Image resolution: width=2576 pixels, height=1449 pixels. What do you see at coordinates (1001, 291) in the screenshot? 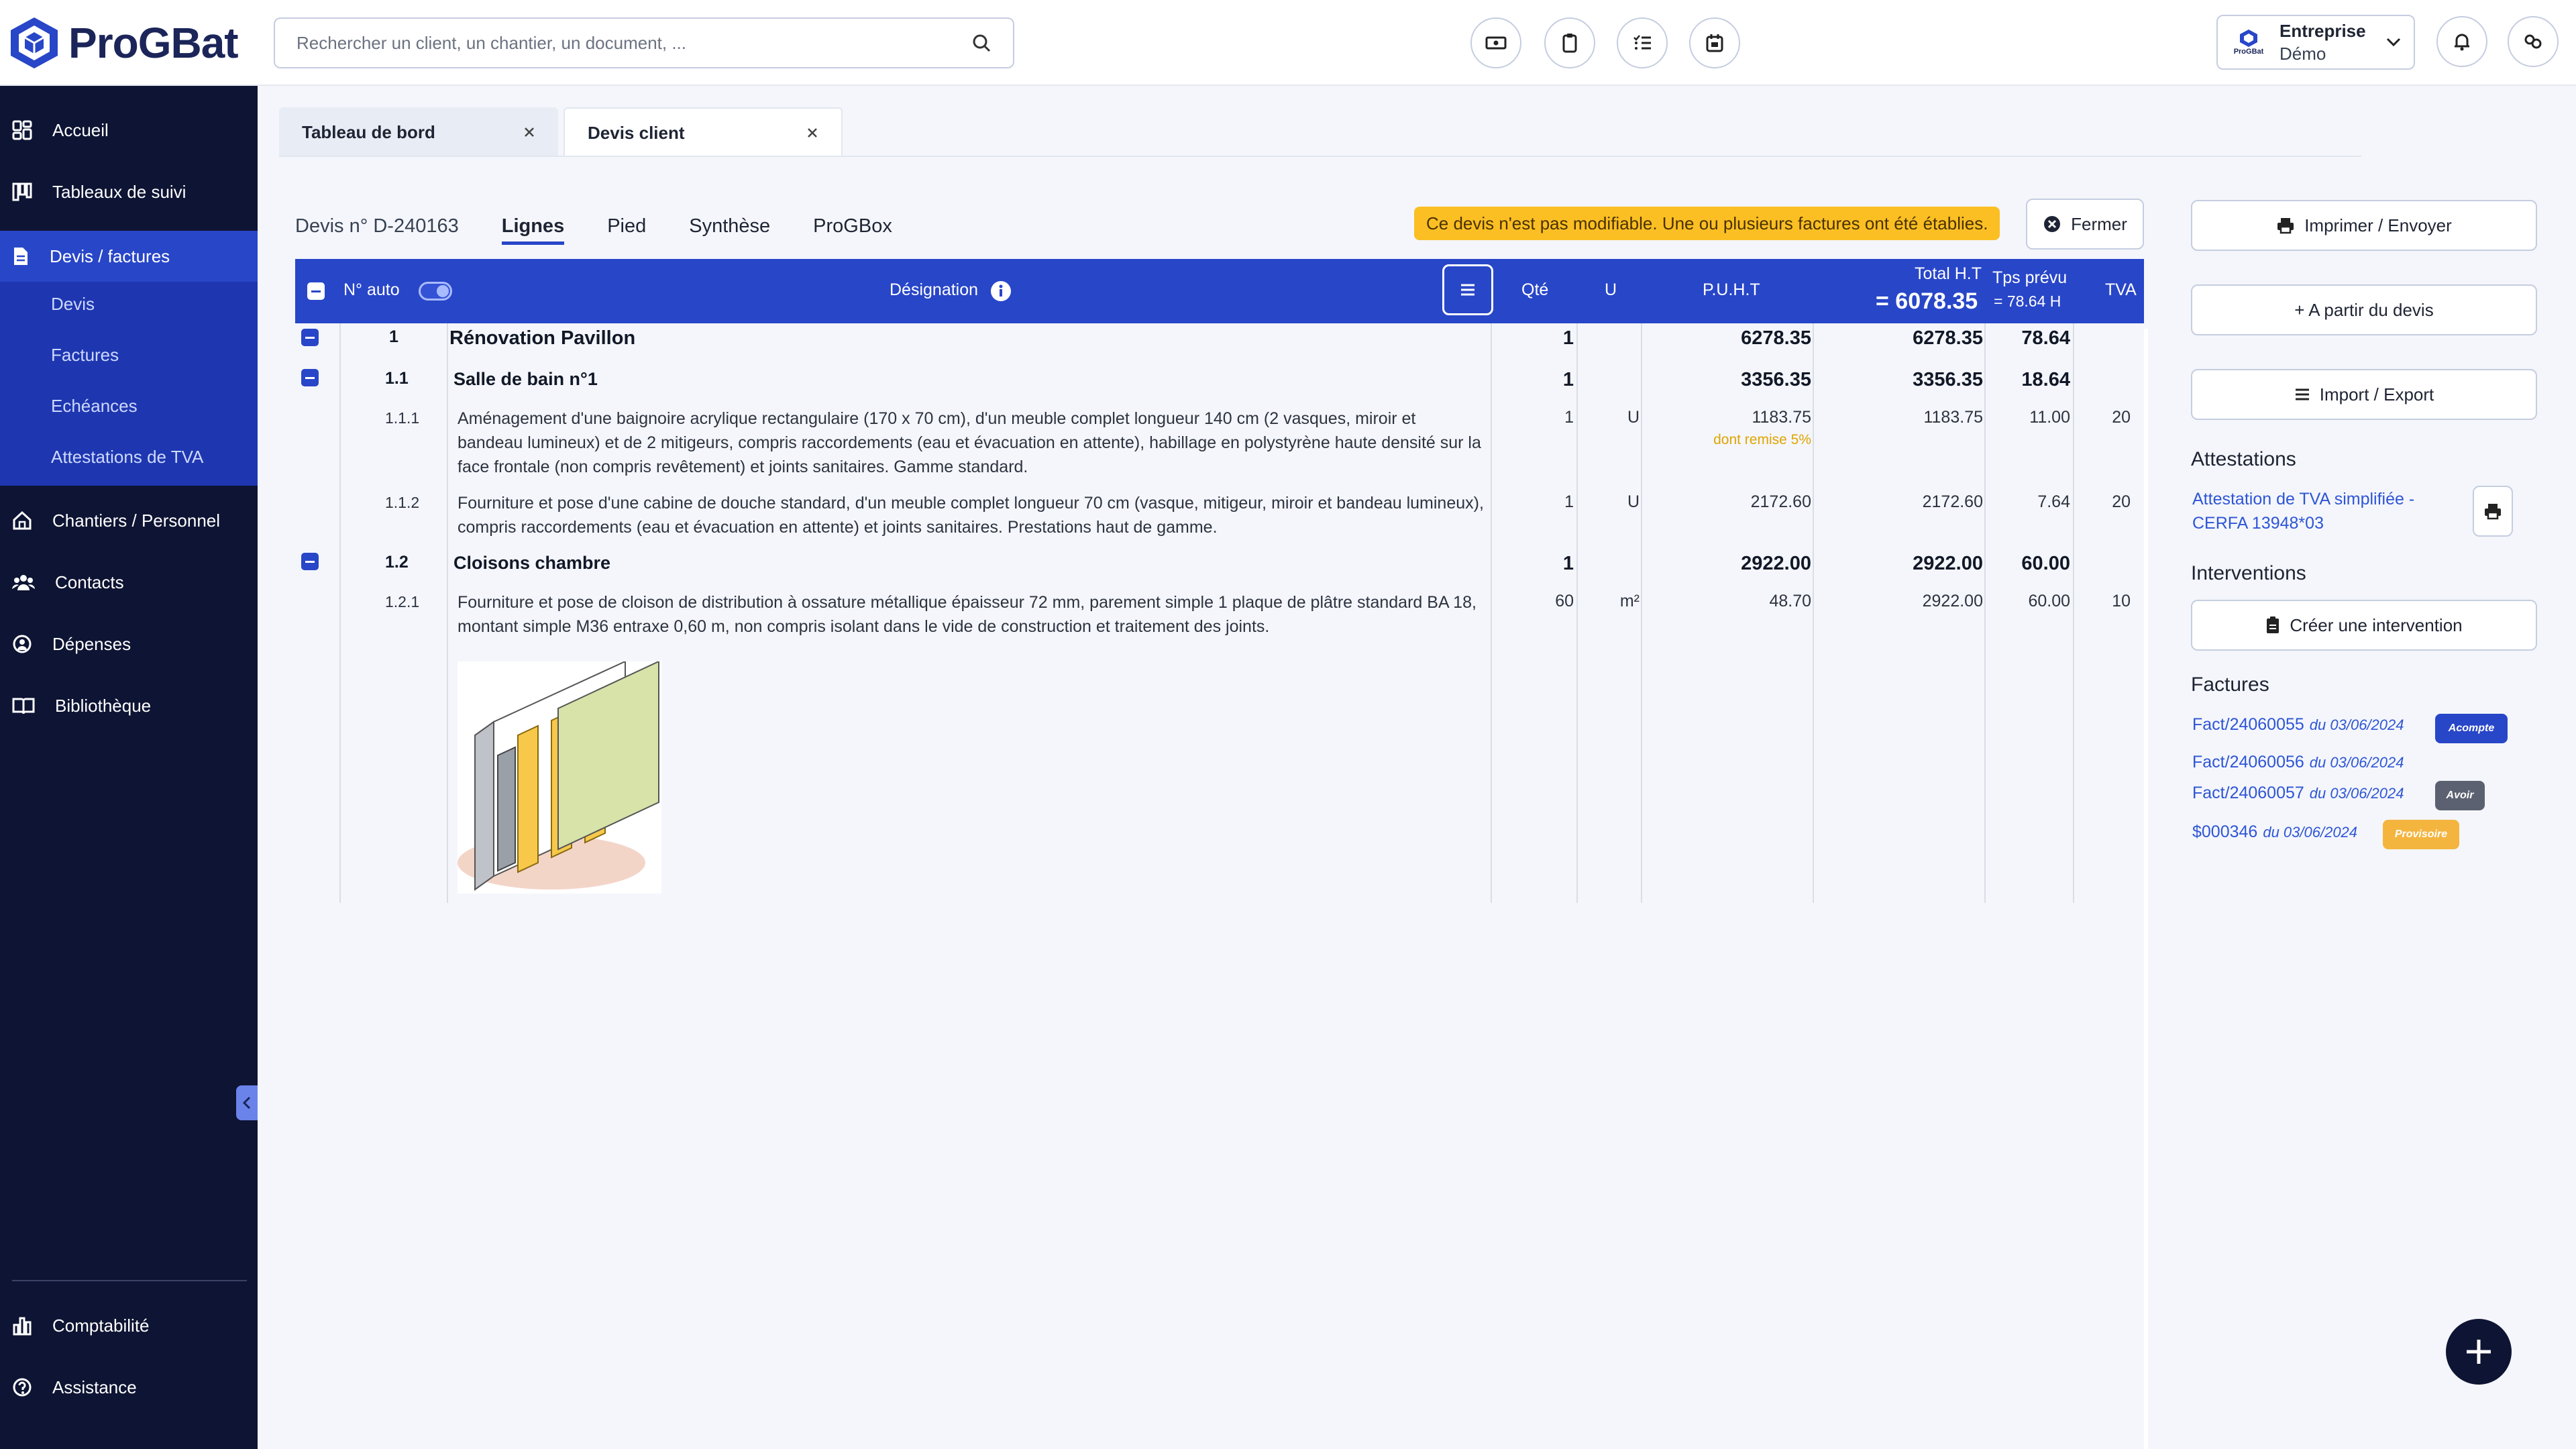
I see `info-icon` at bounding box center [1001, 291].